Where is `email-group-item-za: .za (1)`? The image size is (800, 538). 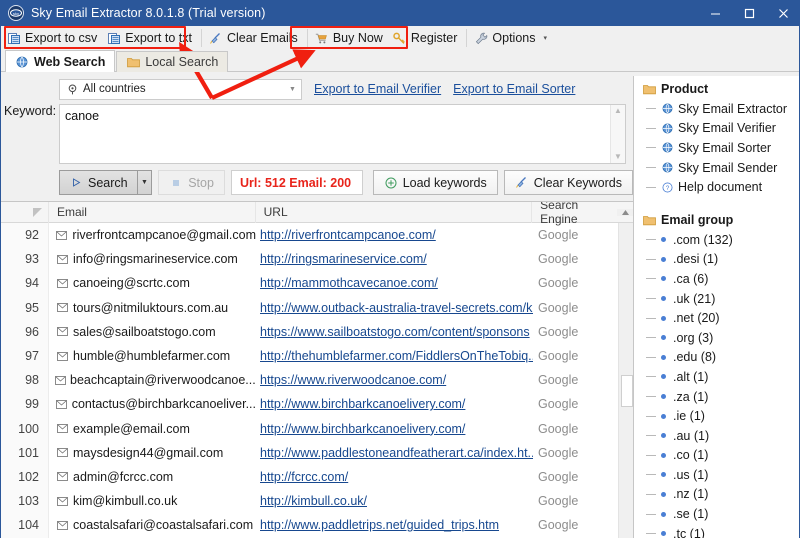
email-group-item-za: .za (1) is located at coordinates (720, 397).